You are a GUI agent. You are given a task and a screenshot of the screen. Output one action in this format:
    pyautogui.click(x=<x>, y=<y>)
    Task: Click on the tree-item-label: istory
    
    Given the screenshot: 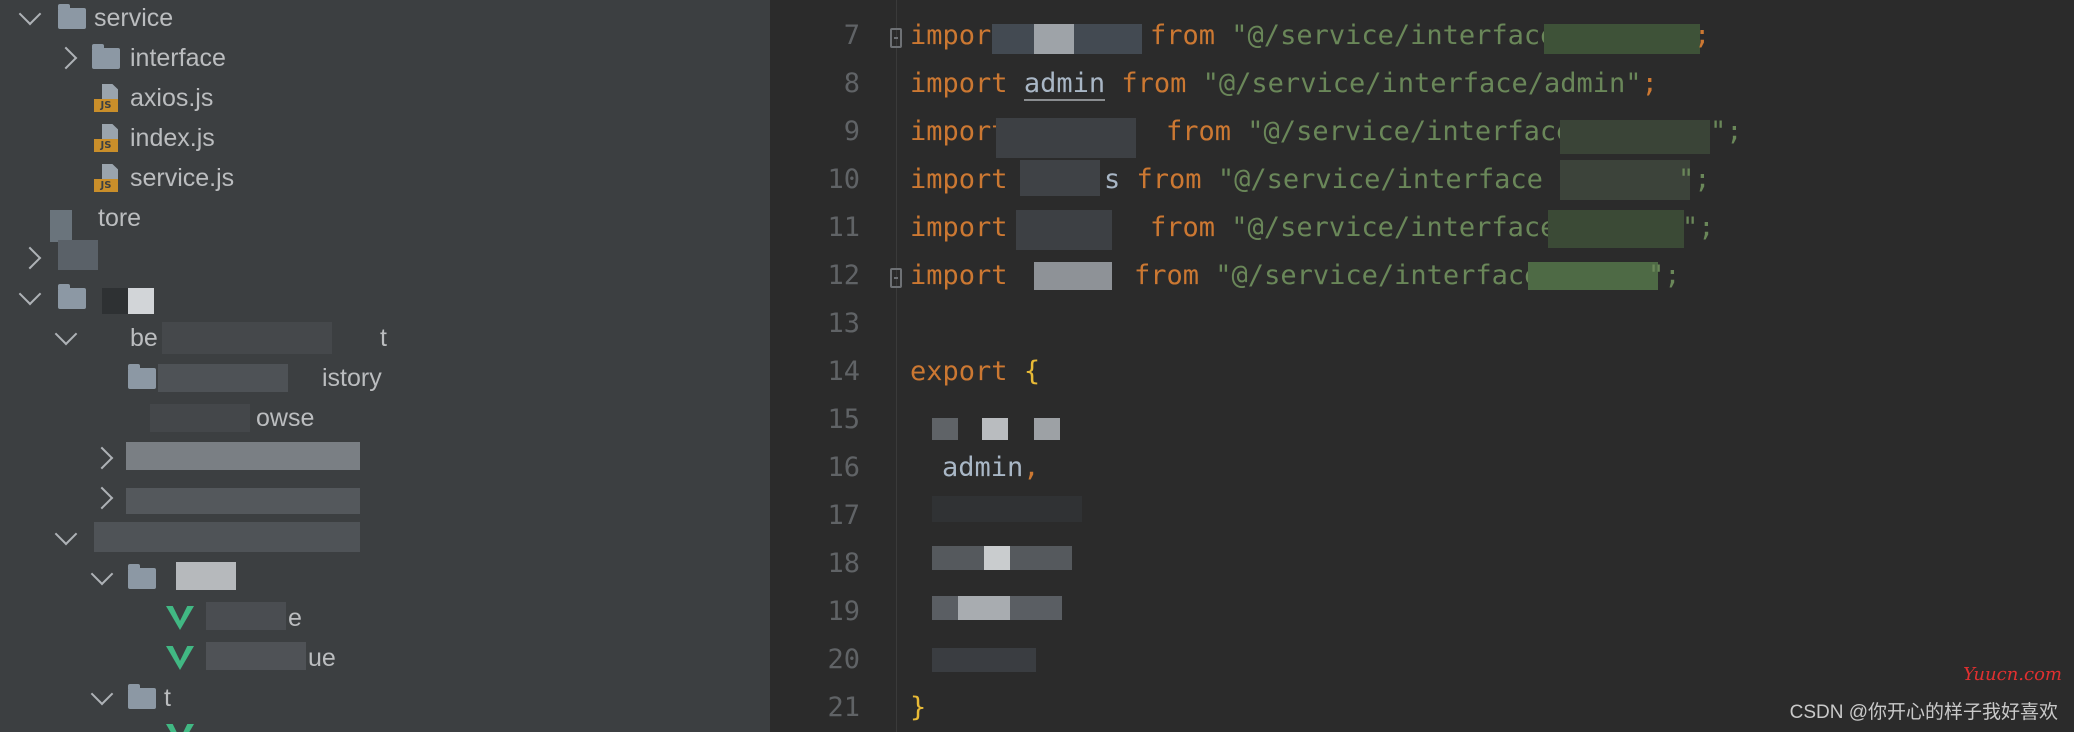 What is the action you would take?
    pyautogui.click(x=352, y=377)
    